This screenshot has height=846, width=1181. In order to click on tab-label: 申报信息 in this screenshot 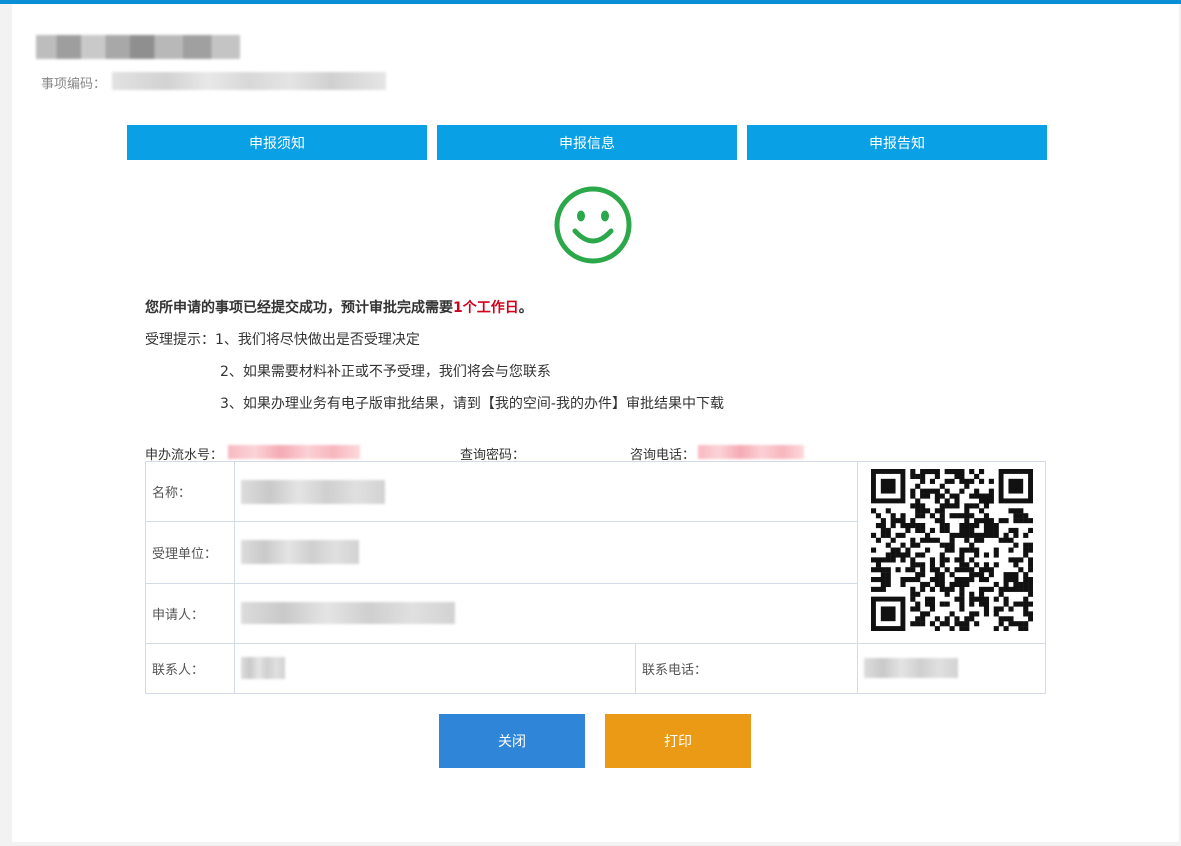, I will do `click(587, 143)`.